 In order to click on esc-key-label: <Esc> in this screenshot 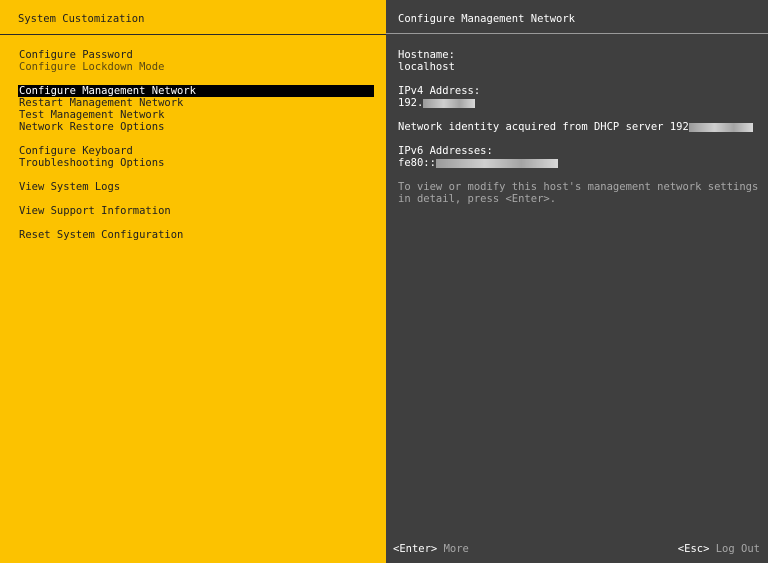, I will do `click(693, 549)`.